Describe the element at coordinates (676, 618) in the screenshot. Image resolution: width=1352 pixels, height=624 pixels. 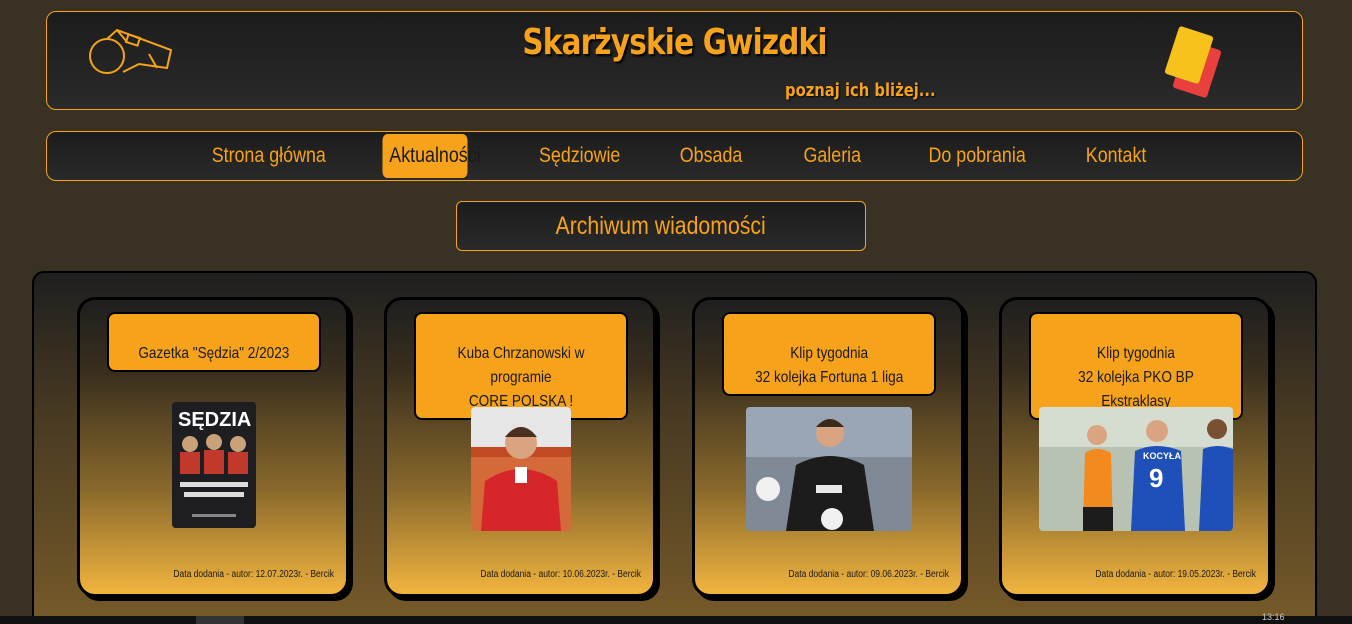
I see `taskbar: 13:16` at that location.